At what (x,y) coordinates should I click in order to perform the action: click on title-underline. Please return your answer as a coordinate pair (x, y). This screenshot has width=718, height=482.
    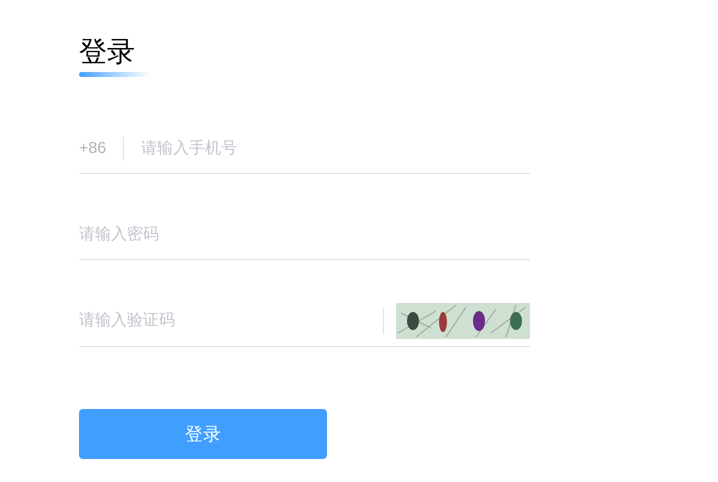
    Looking at the image, I should click on (115, 74).